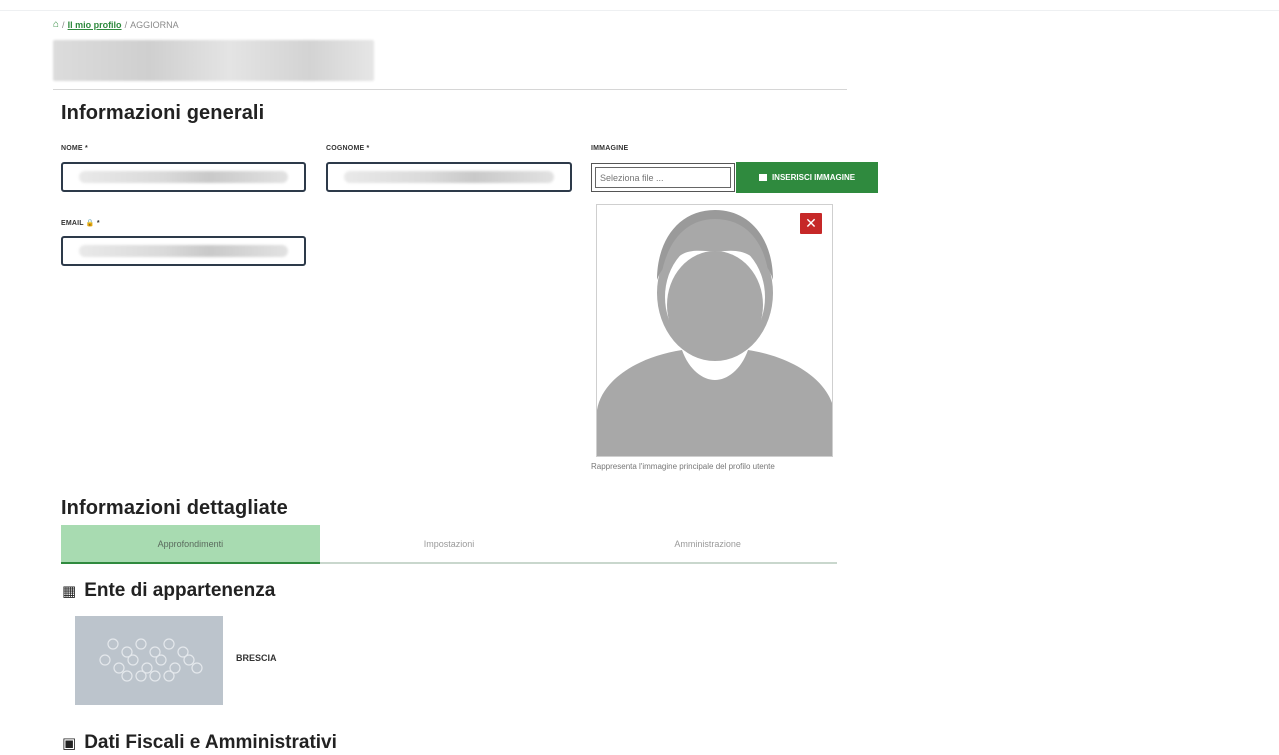  I want to click on section-title-detailed: Informazioni dettagliate, so click(174, 508).